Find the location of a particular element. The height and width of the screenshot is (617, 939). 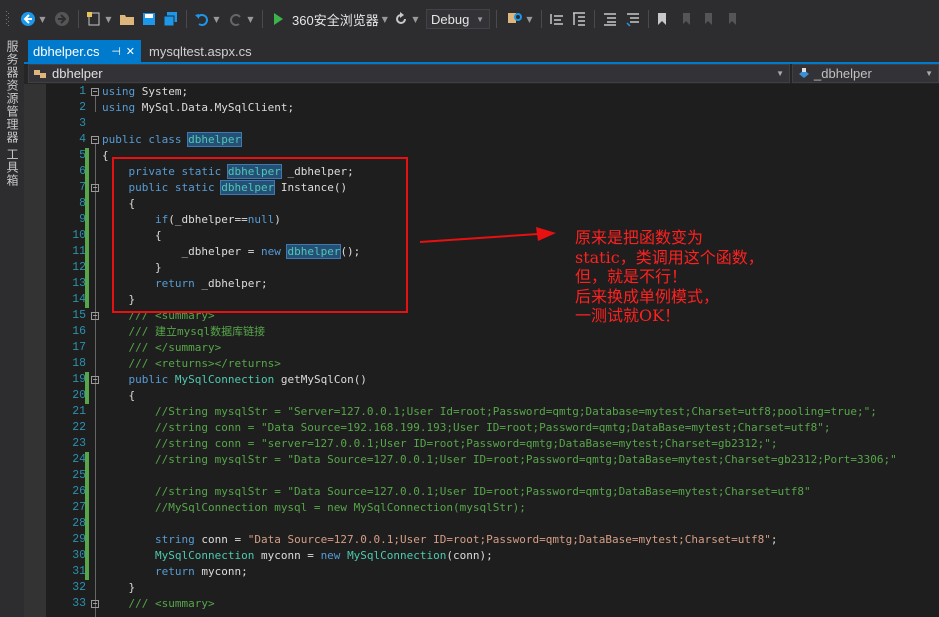

line-number: 3 is located at coordinates (82, 123).